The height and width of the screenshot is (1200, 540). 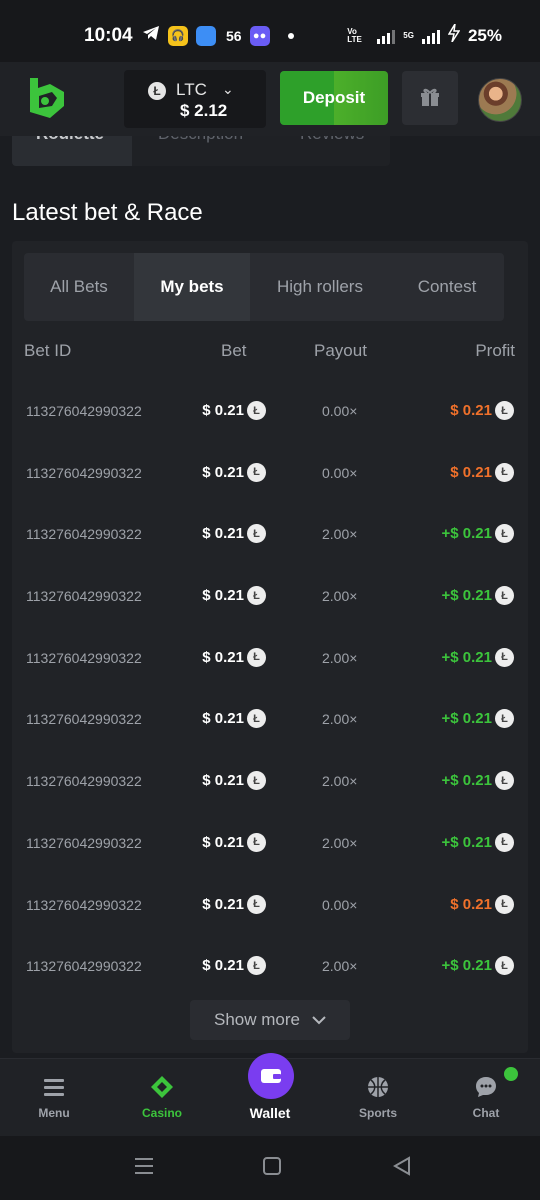 What do you see at coordinates (144, 1169) in the screenshot?
I see `recents-icon` at bounding box center [144, 1169].